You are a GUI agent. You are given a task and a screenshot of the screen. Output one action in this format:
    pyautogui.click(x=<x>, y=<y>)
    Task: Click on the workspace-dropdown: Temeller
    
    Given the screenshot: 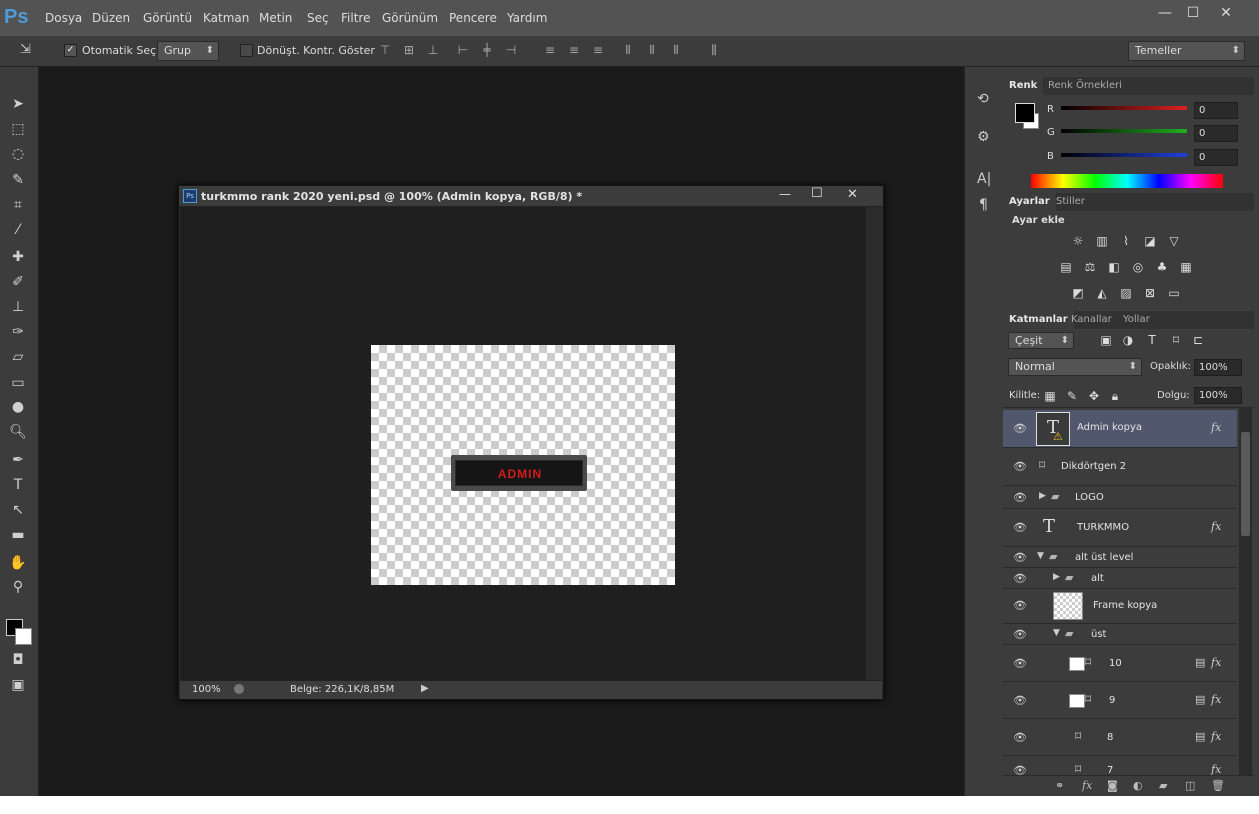 What is the action you would take?
    pyautogui.click(x=1186, y=51)
    